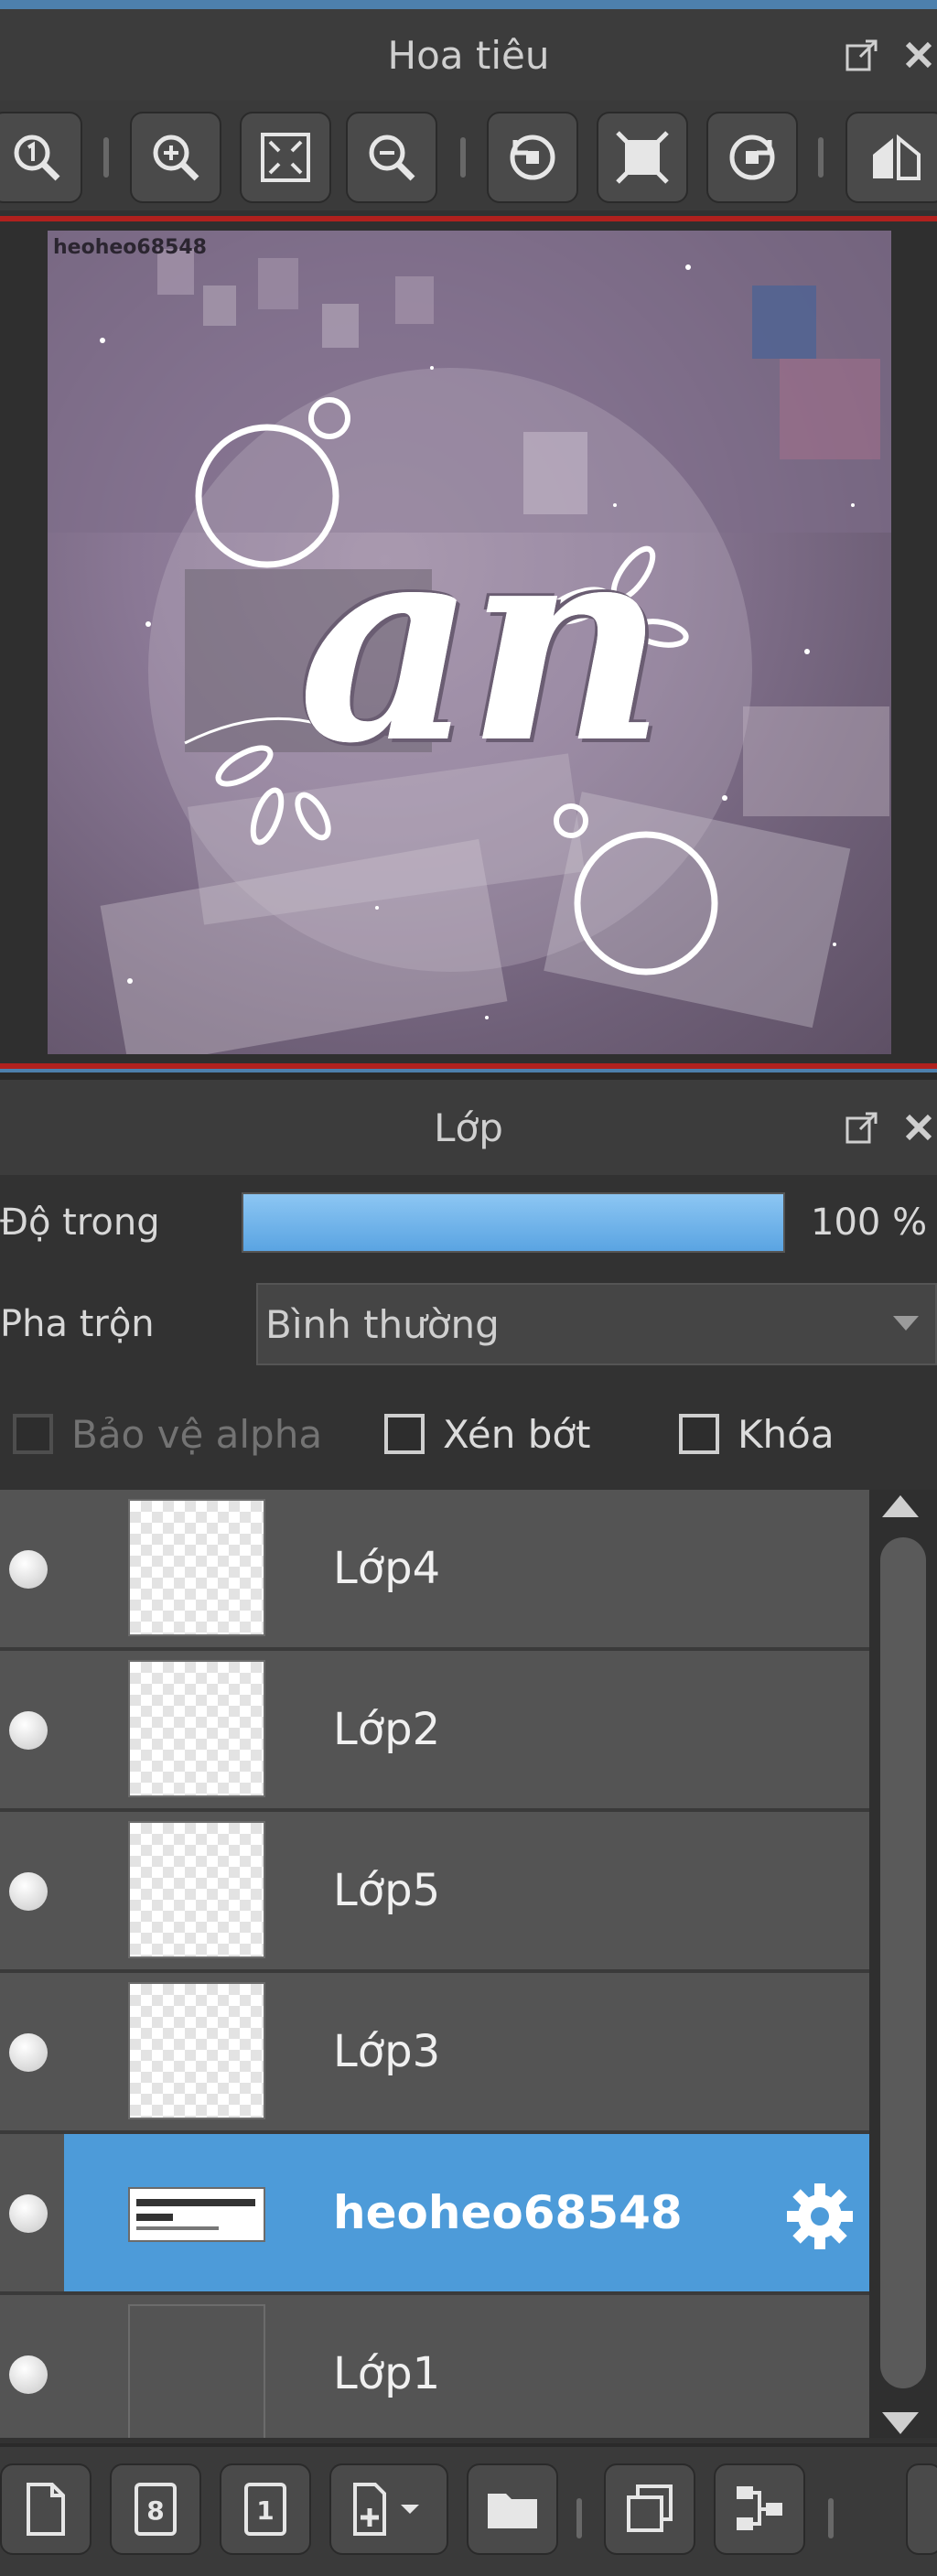 The width and height of the screenshot is (937, 2576). I want to click on layers-scrollbar, so click(903, 1964).